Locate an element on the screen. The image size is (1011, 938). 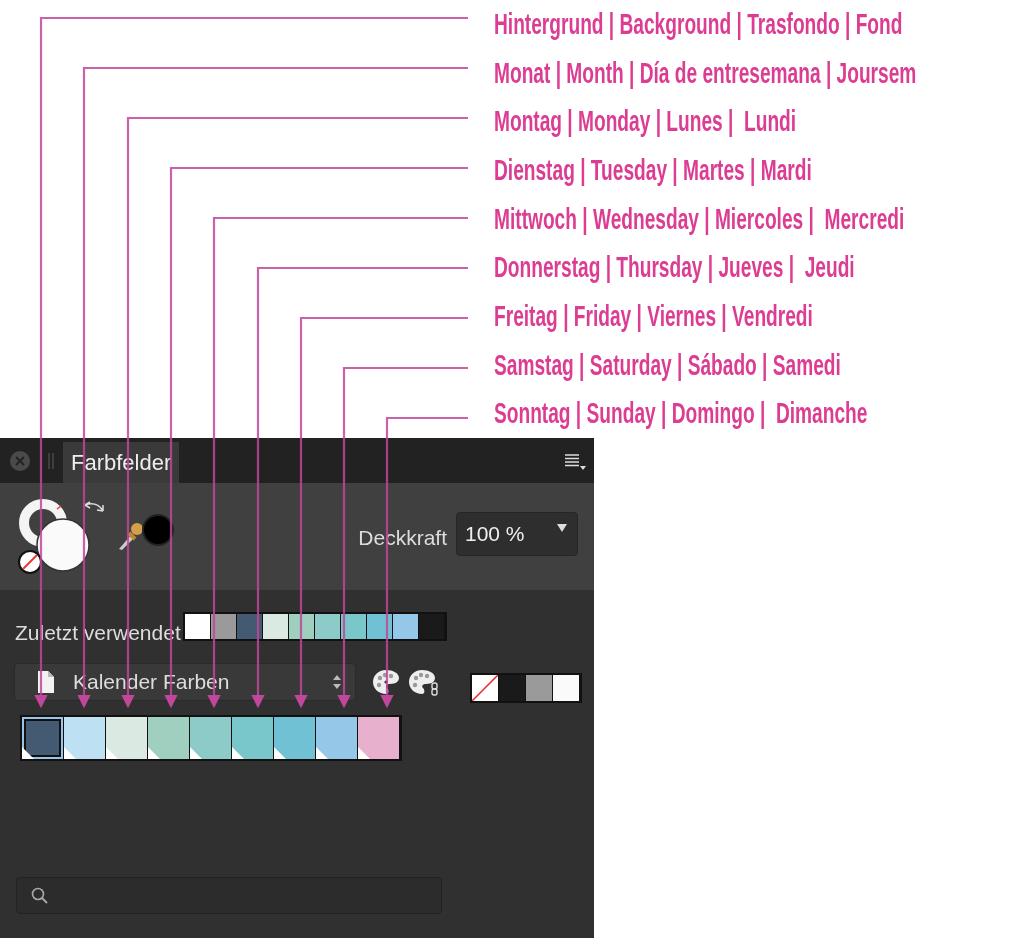
menu-icon is located at coordinates (575, 462).